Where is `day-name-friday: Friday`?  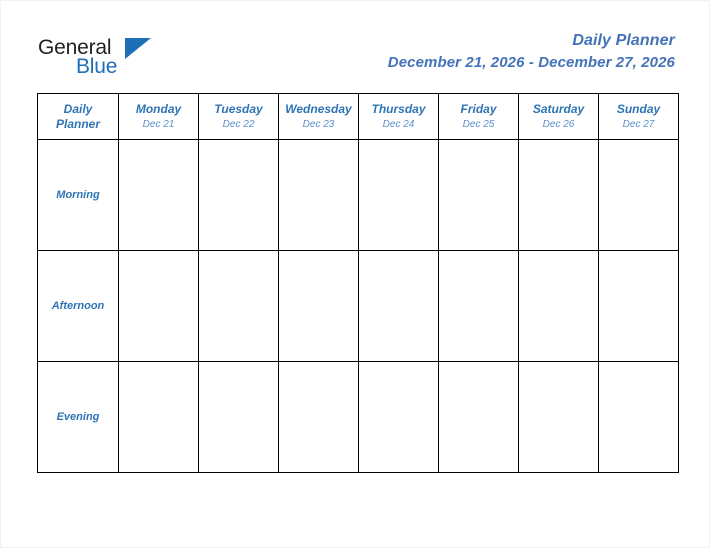
day-name-friday: Friday is located at coordinates (478, 108).